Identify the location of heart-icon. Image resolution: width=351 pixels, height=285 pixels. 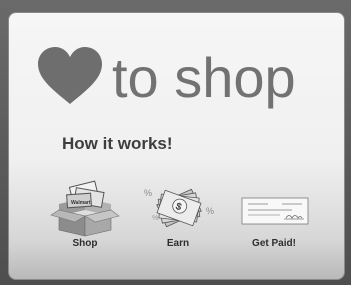
(70, 75).